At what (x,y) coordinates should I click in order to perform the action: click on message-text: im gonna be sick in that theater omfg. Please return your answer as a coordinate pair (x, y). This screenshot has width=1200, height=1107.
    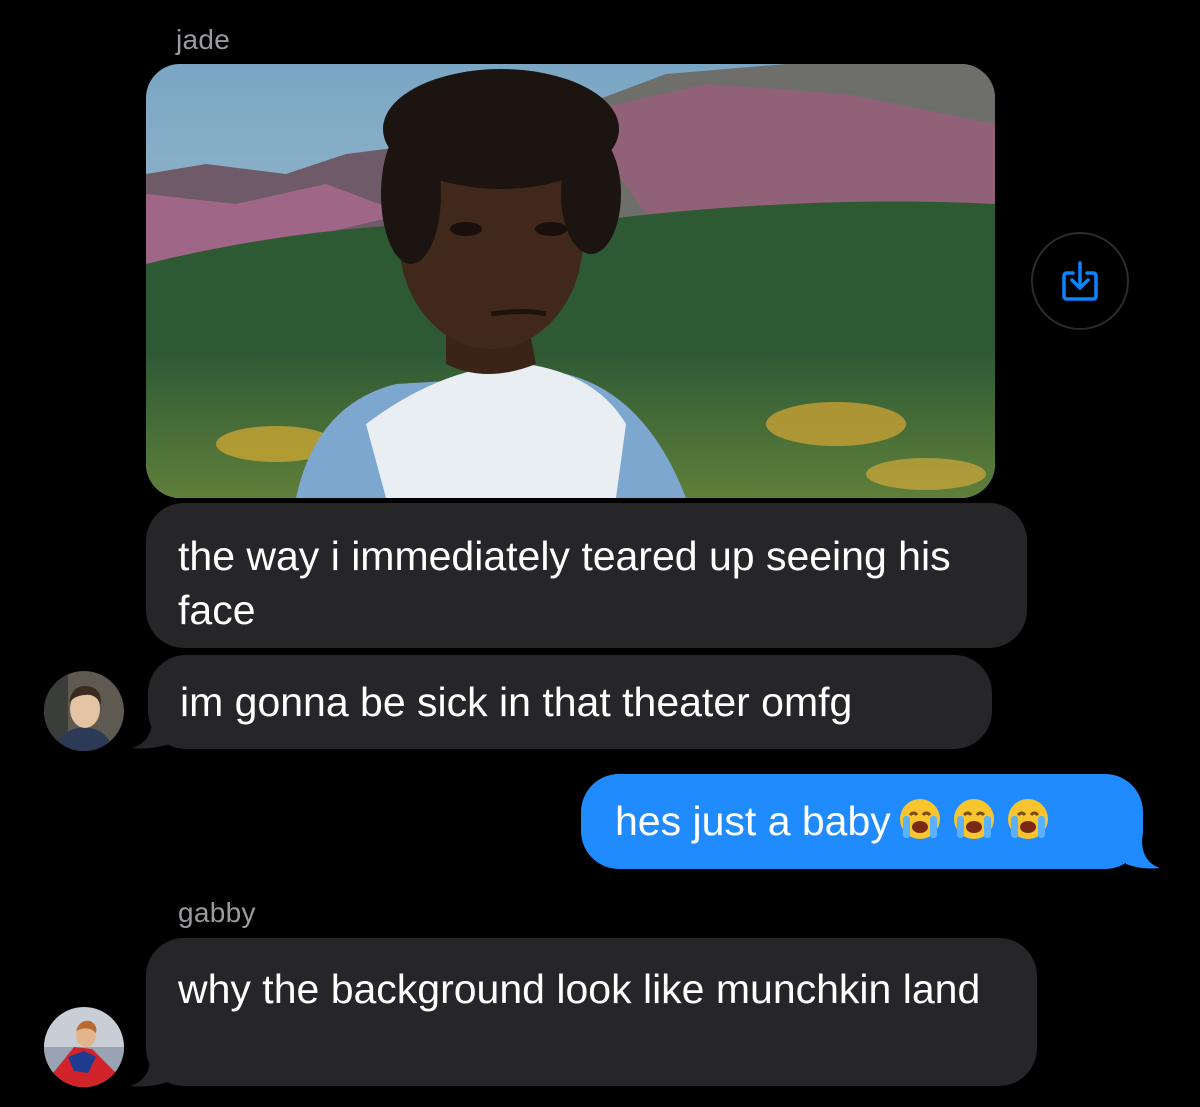
    Looking at the image, I should click on (516, 702).